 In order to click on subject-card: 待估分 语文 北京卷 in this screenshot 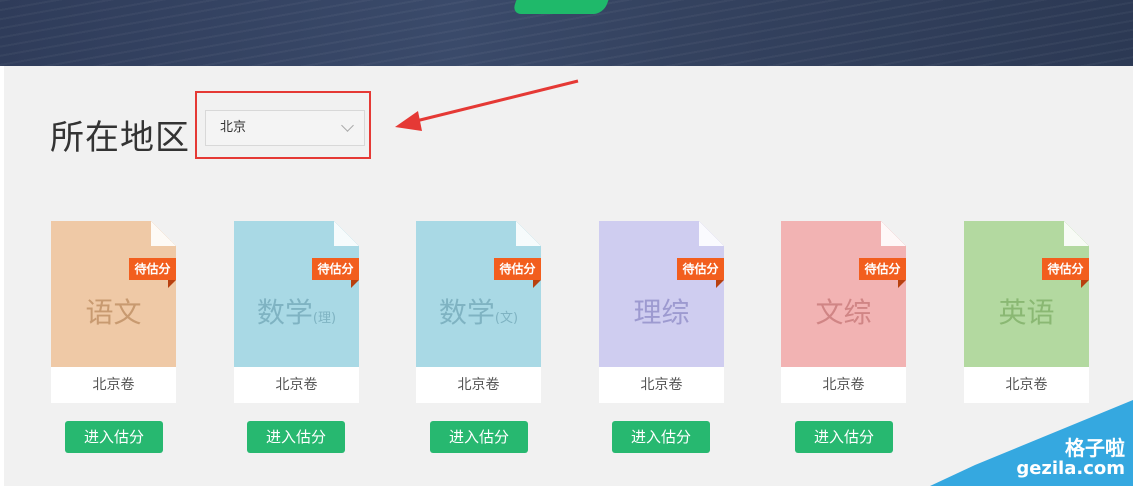, I will do `click(113, 312)`.